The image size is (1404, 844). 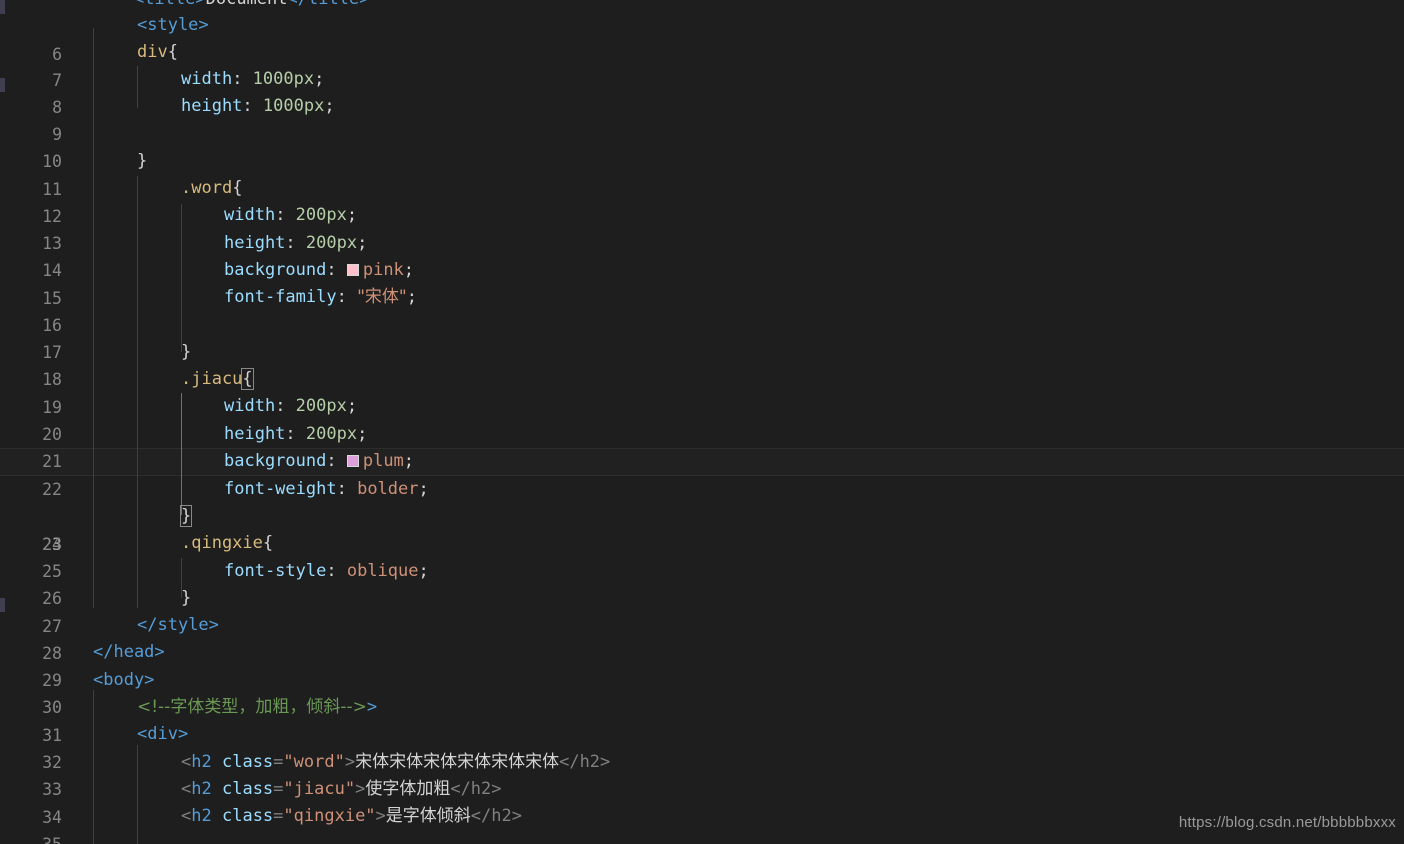 What do you see at coordinates (702, 132) in the screenshot?
I see `code-line: 10 height: 1000px;` at bounding box center [702, 132].